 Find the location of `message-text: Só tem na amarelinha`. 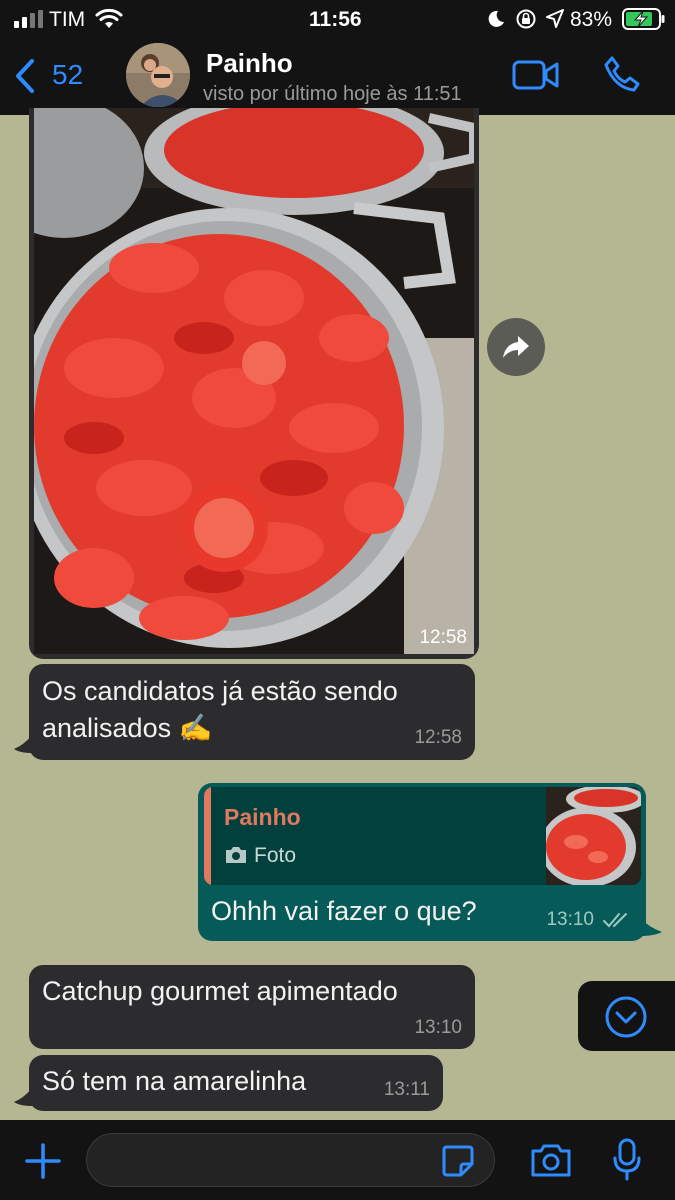

message-text: Só tem na amarelinha is located at coordinates (174, 1081).